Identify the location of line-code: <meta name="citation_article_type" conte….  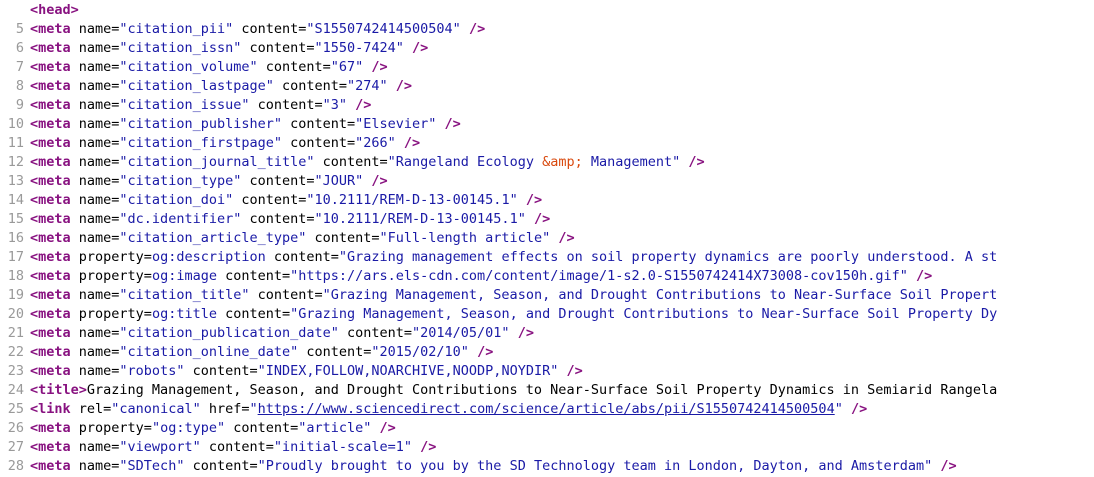
(562, 238).